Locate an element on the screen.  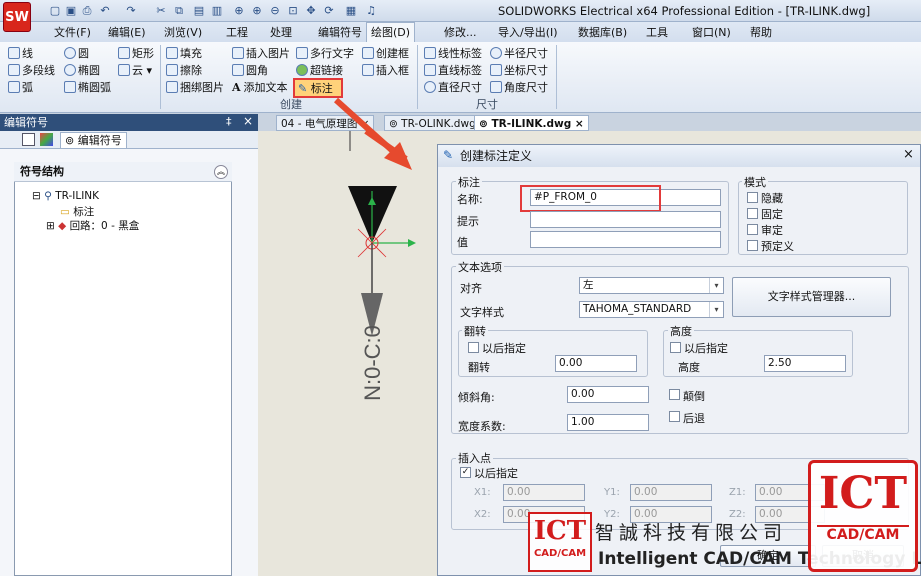
insert-later-checkbox: ✓ is located at coordinates (465, 472).